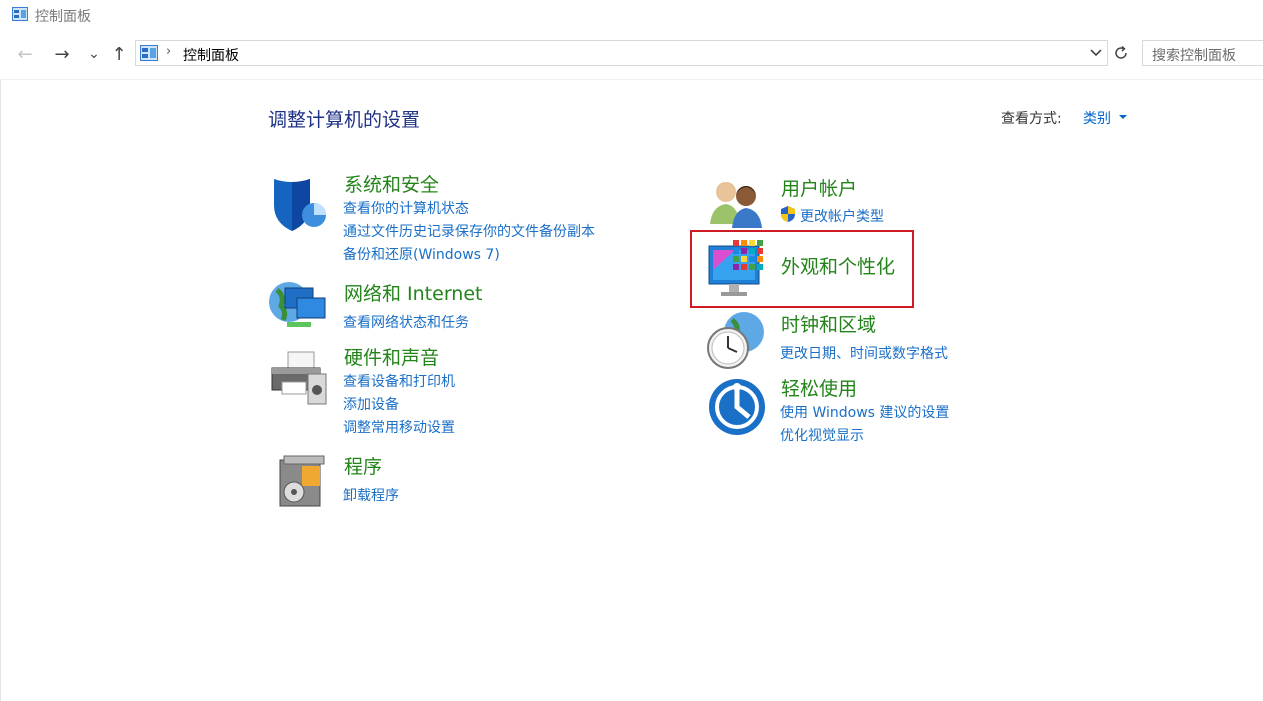  I want to click on chevron-down-icon, so click(1096, 53).